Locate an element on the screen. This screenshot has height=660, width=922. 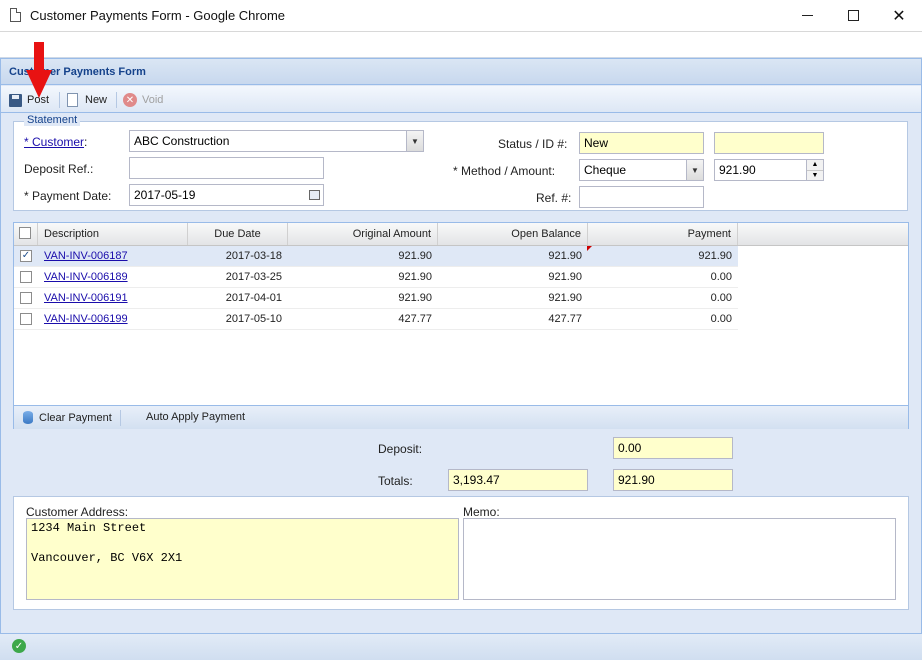
ref-number-label: Ref. #: is located at coordinates (554, 198).